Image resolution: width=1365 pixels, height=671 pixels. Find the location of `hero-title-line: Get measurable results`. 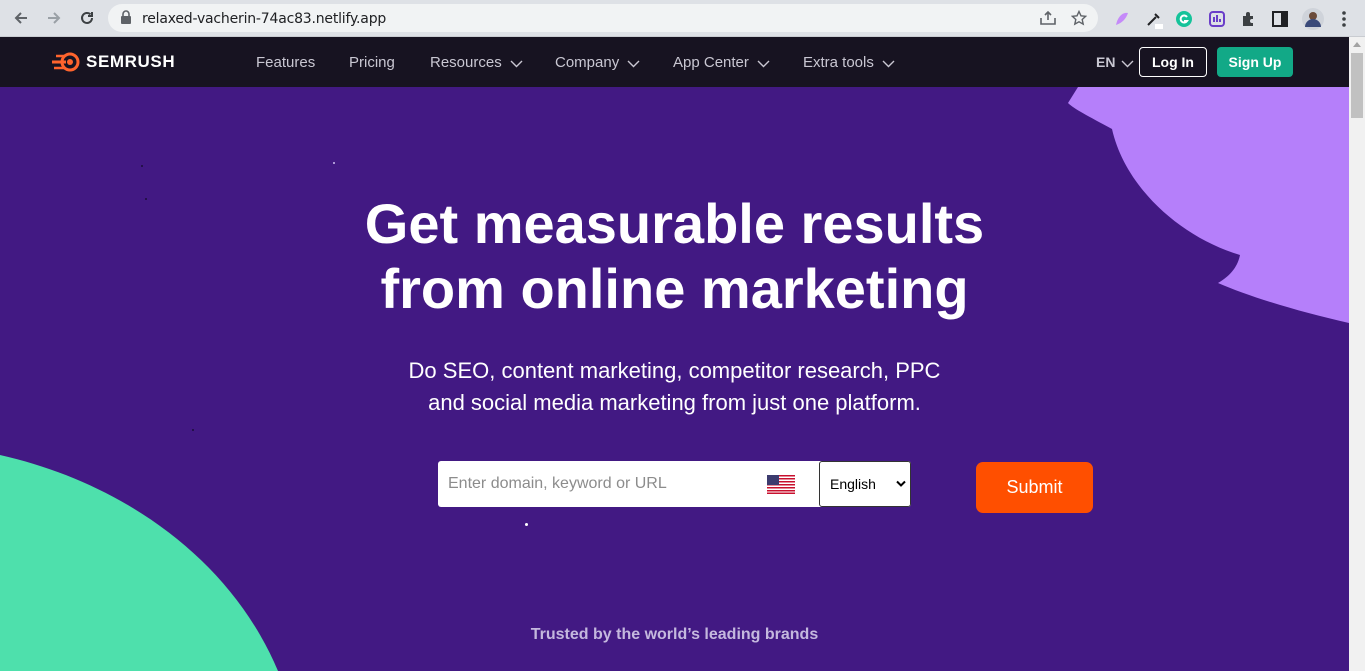

hero-title-line: Get measurable results is located at coordinates (674, 223).